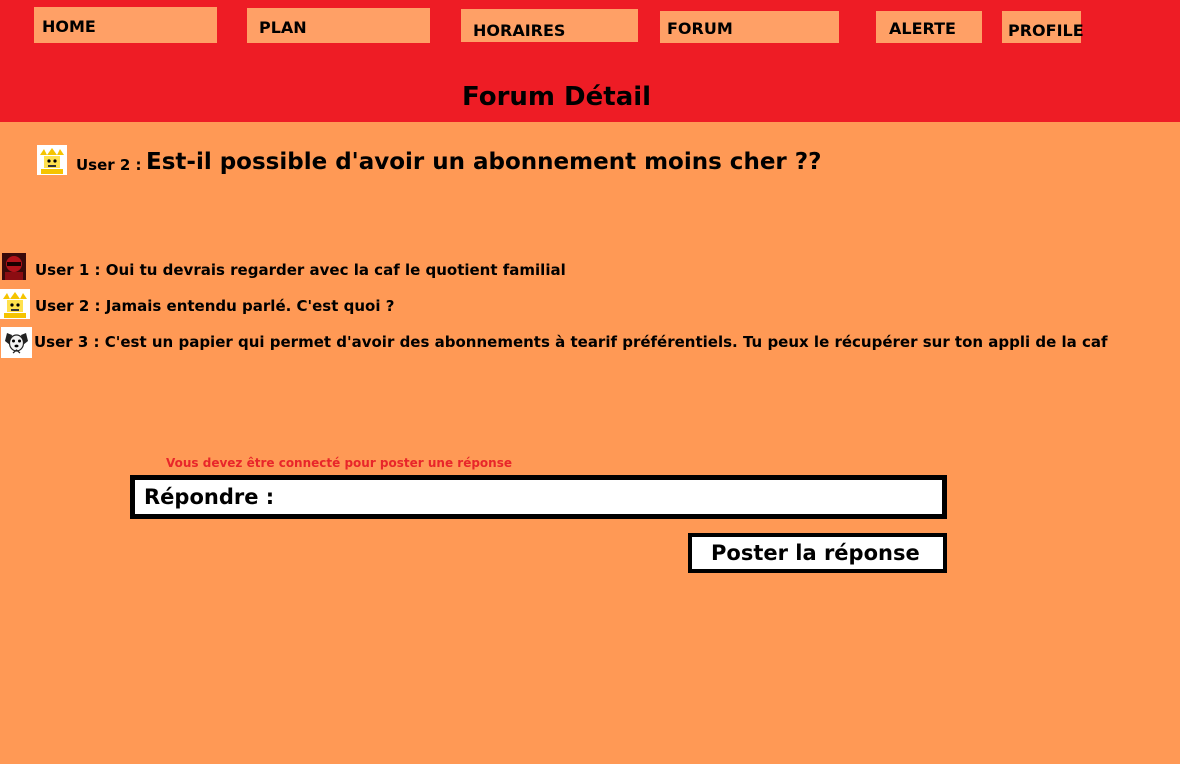 The height and width of the screenshot is (764, 1180). What do you see at coordinates (817, 553) in the screenshot?
I see `post-reply-button: Poster la réponse` at bounding box center [817, 553].